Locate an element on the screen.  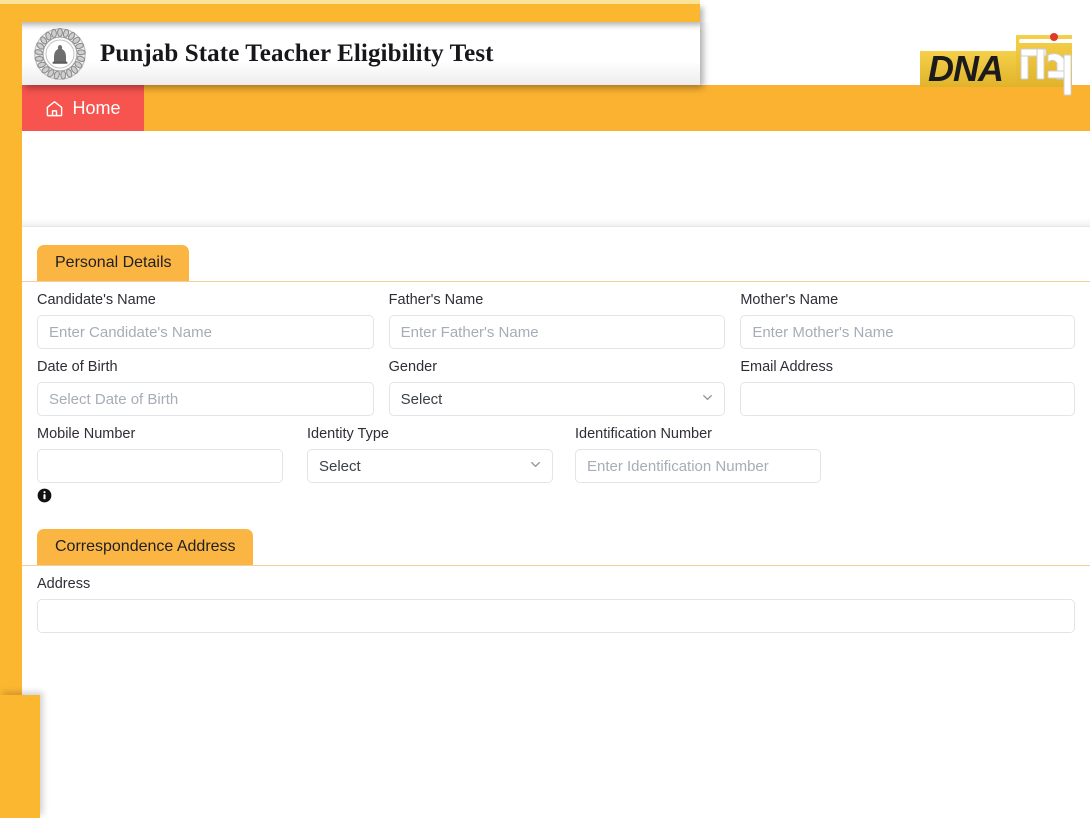
field-gender: Gender Select is located at coordinates (557, 387).